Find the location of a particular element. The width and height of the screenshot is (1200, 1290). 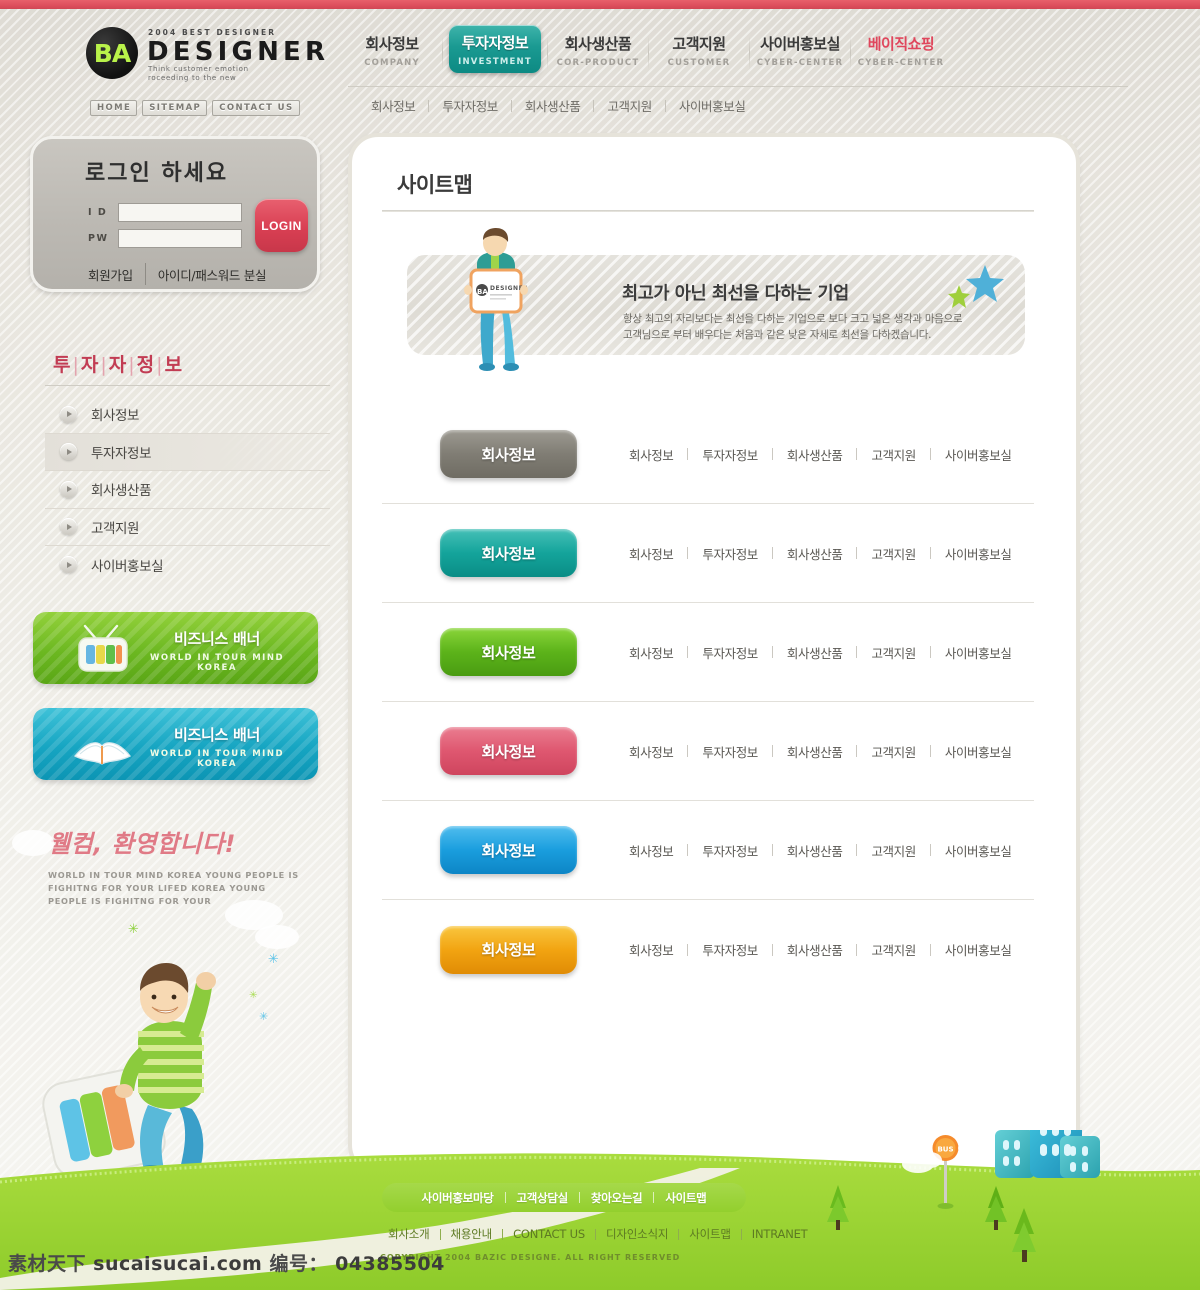

find-id-password-link: 아이디/패스워드 분실 is located at coordinates (212, 274).